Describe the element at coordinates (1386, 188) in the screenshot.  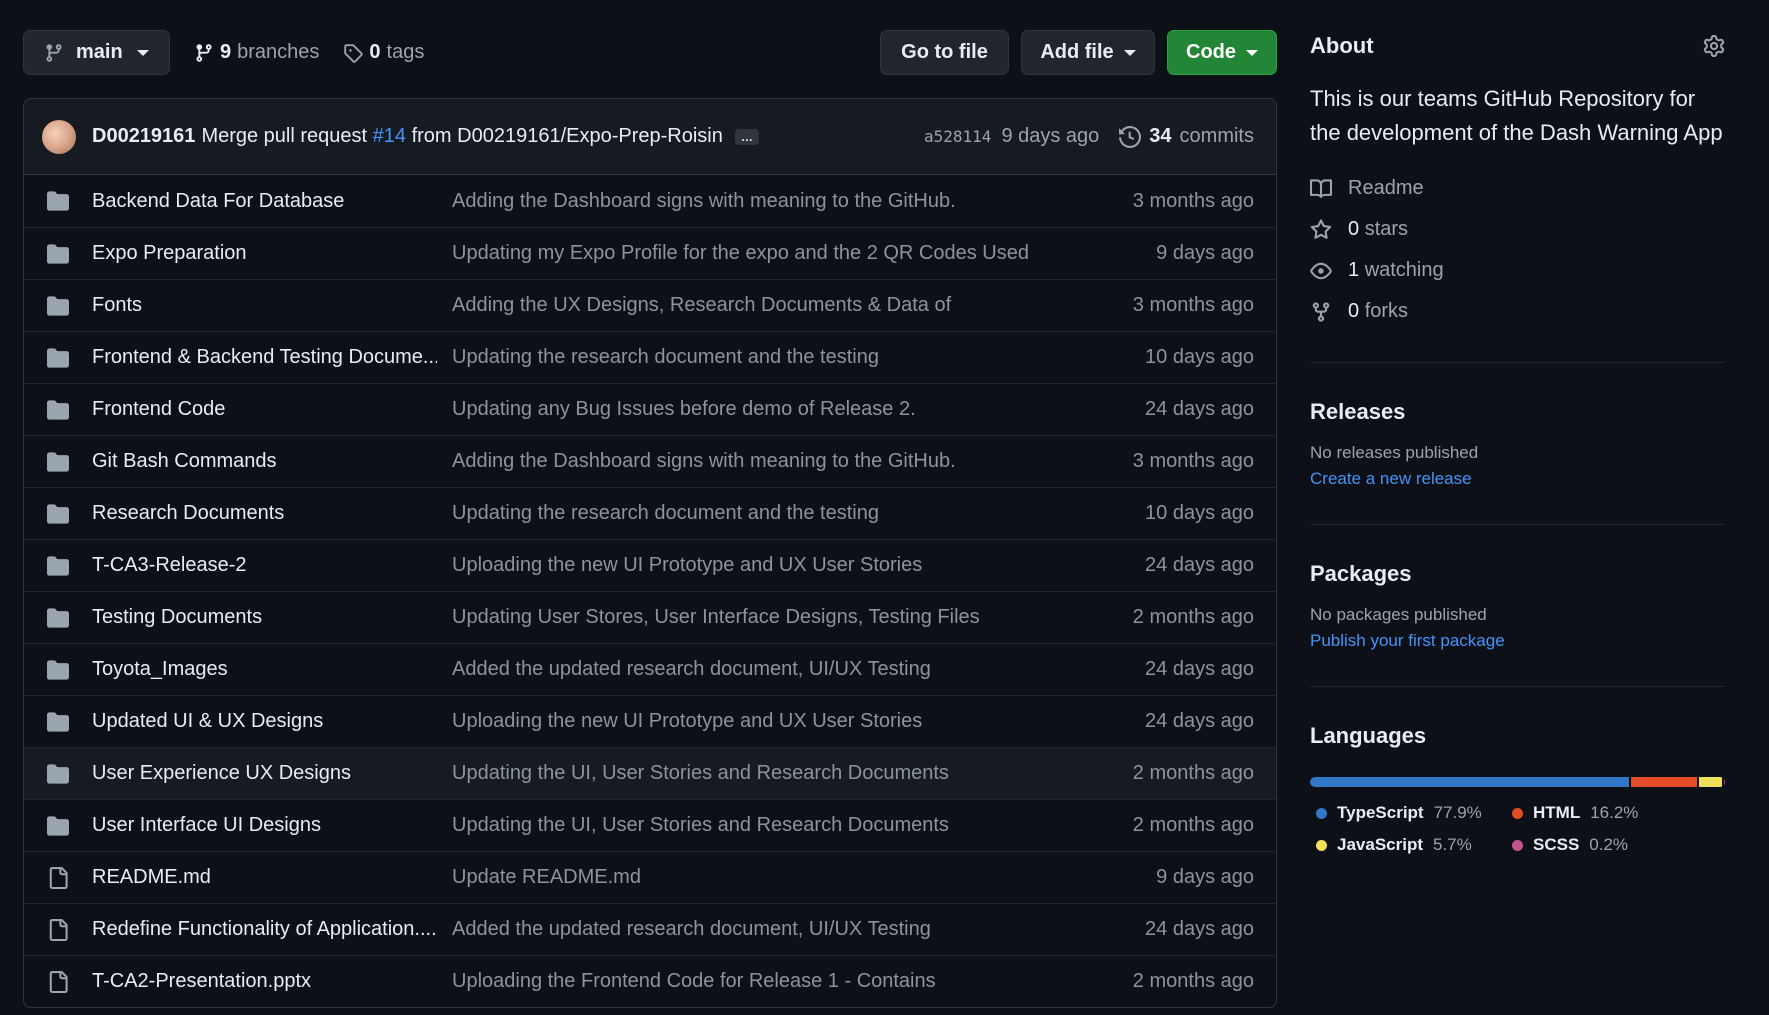
I see `readme-label: Readme` at that location.